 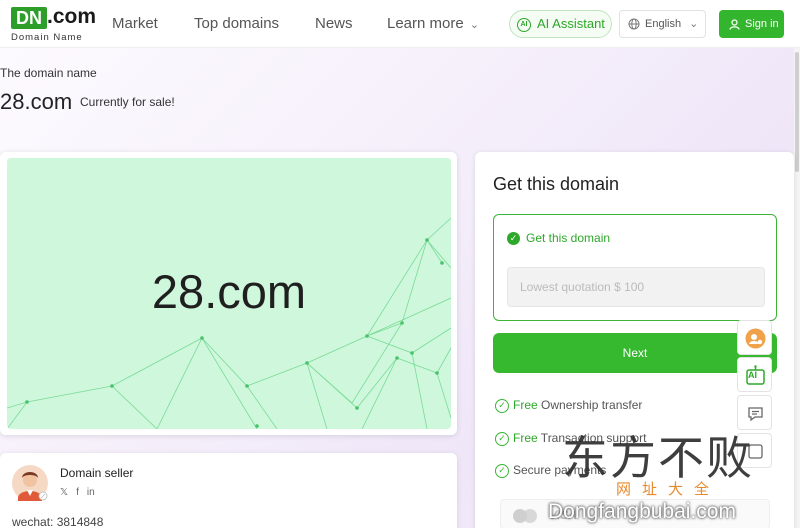 I want to click on language-selector: English ⌄, so click(x=662, y=24).